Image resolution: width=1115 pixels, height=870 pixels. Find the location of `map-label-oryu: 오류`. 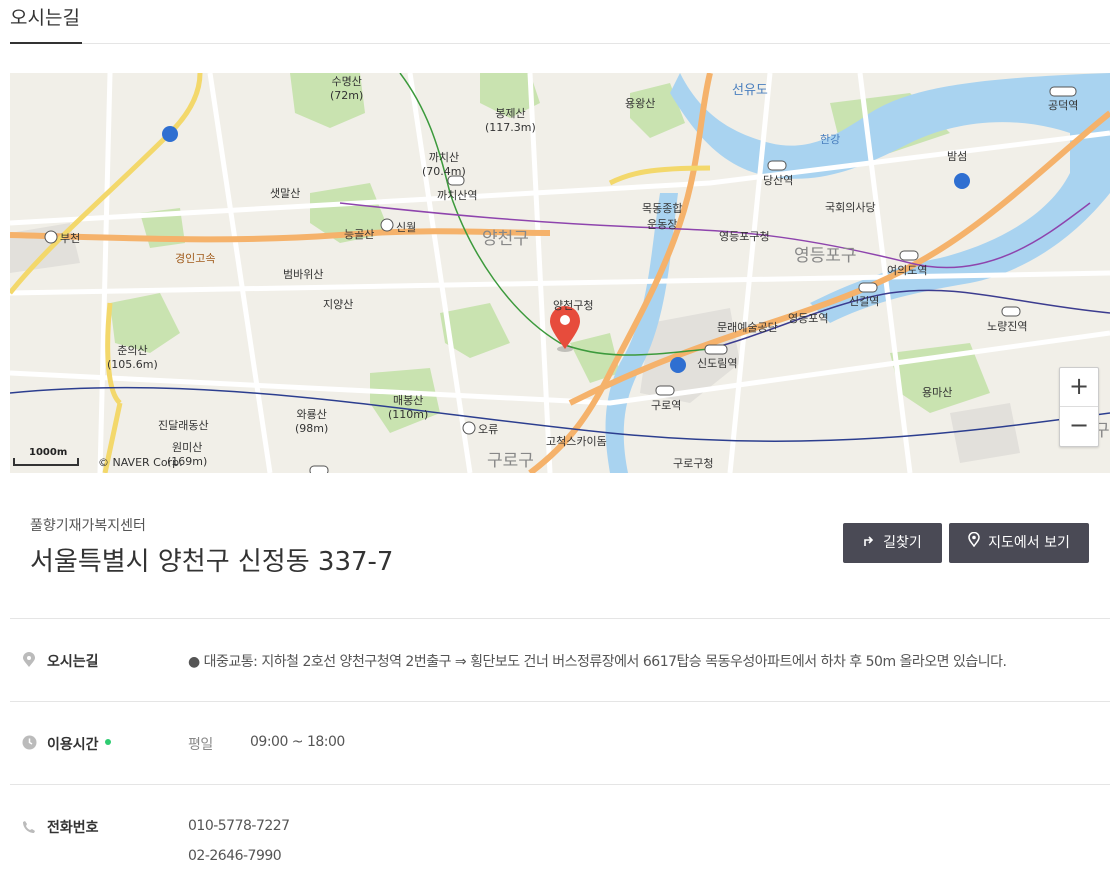

map-label-oryu: 오류 is located at coordinates (488, 429).